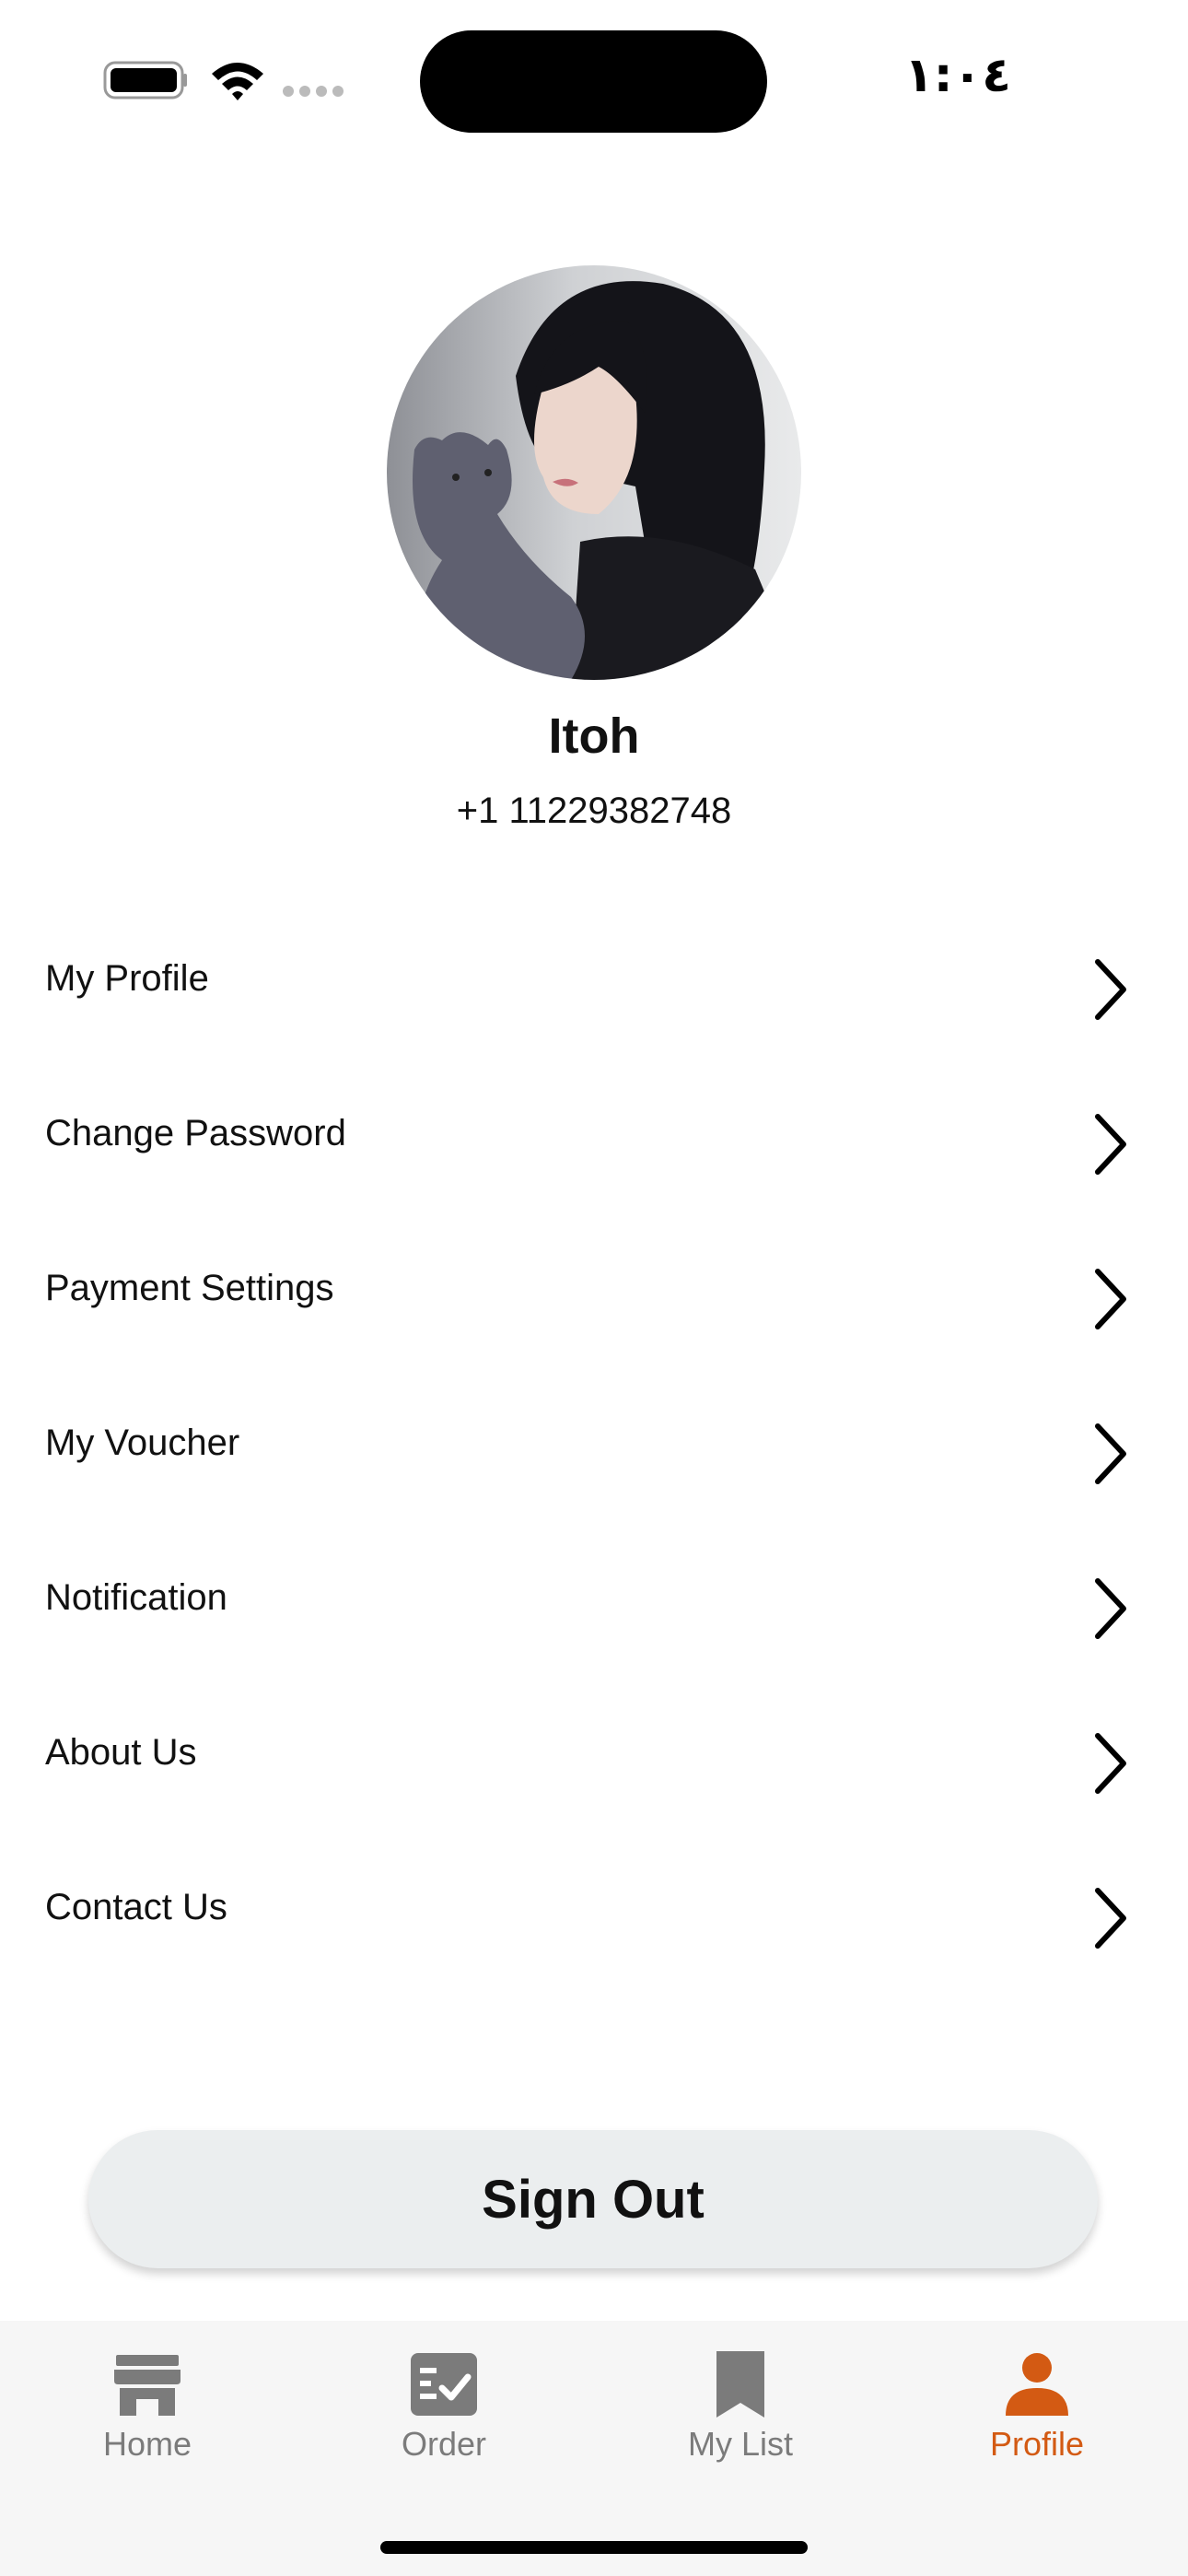  I want to click on bookmark-icon, so click(740, 2384).